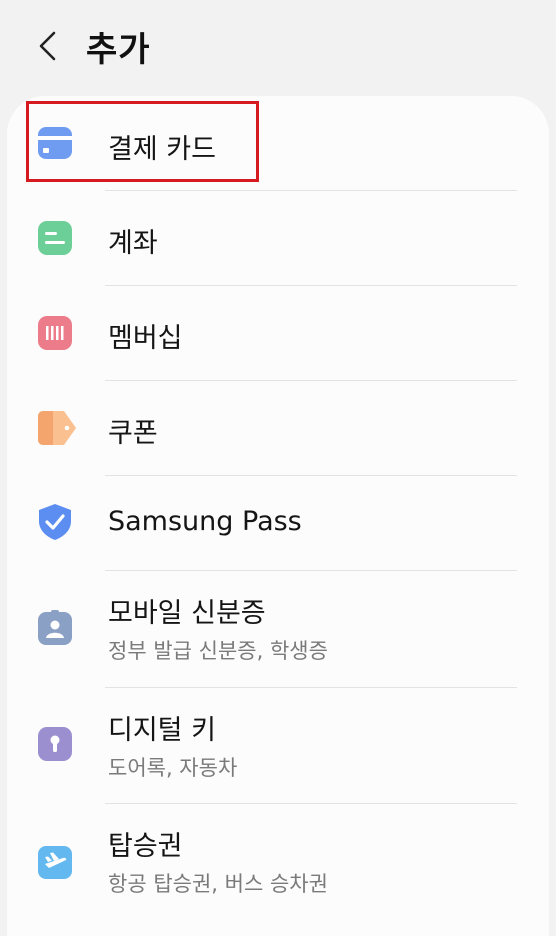 The height and width of the screenshot is (936, 556). I want to click on shield-check-icon, so click(55, 522).